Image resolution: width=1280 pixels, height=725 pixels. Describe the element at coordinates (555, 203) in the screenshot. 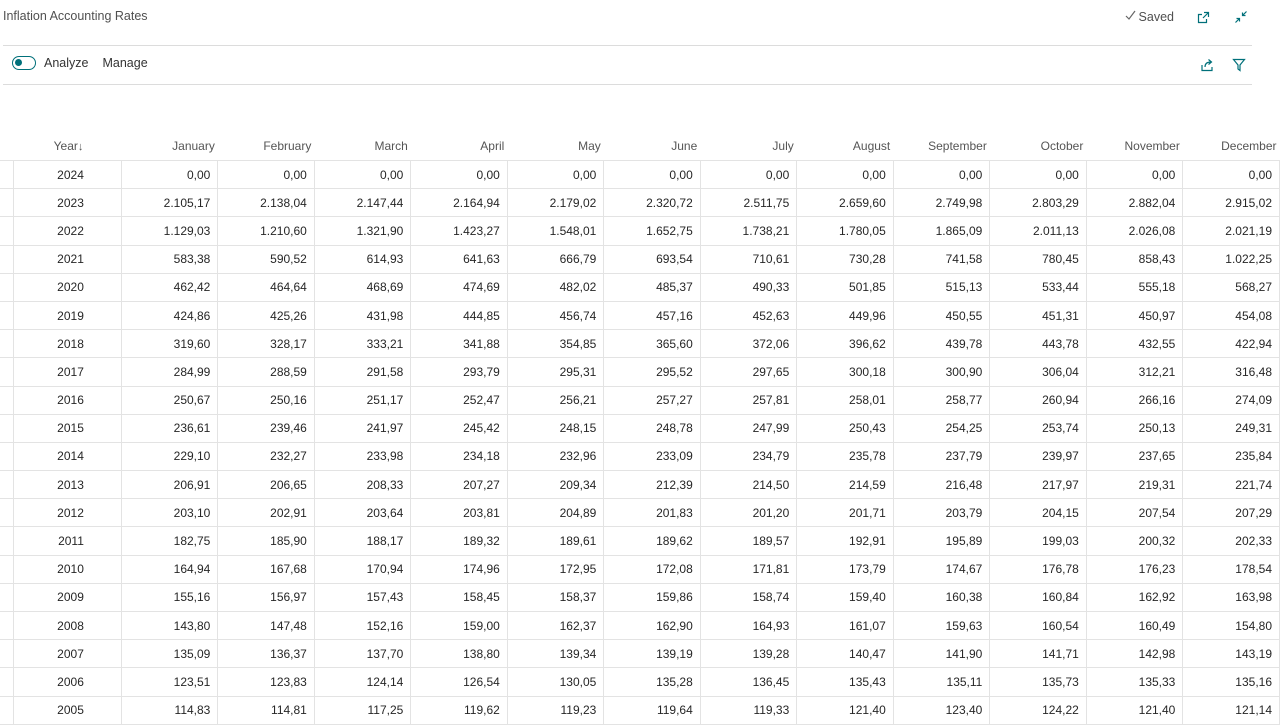

I see `rate-cell: 2.179,02` at that location.